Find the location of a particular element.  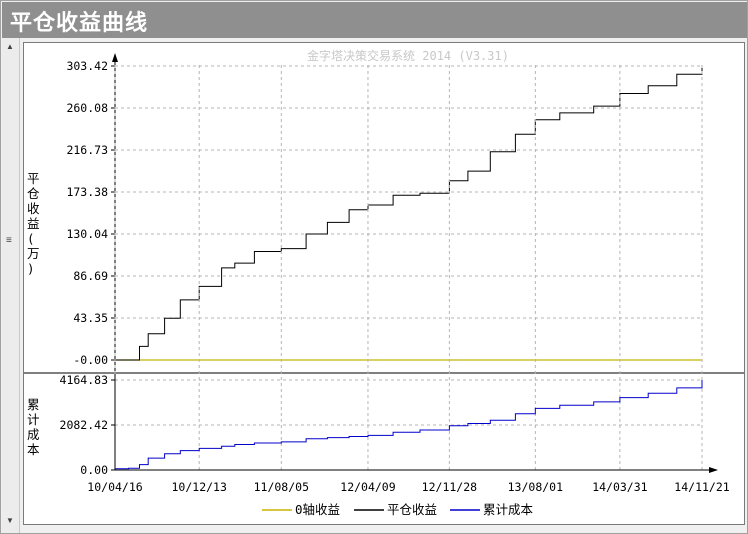

window-title: 平仓收益曲线 is located at coordinates (79, 23).